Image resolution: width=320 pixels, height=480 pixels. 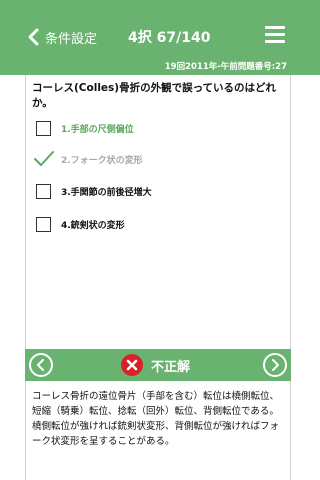 I want to click on option-2: 2.フォーク状の変形, so click(x=159, y=159).